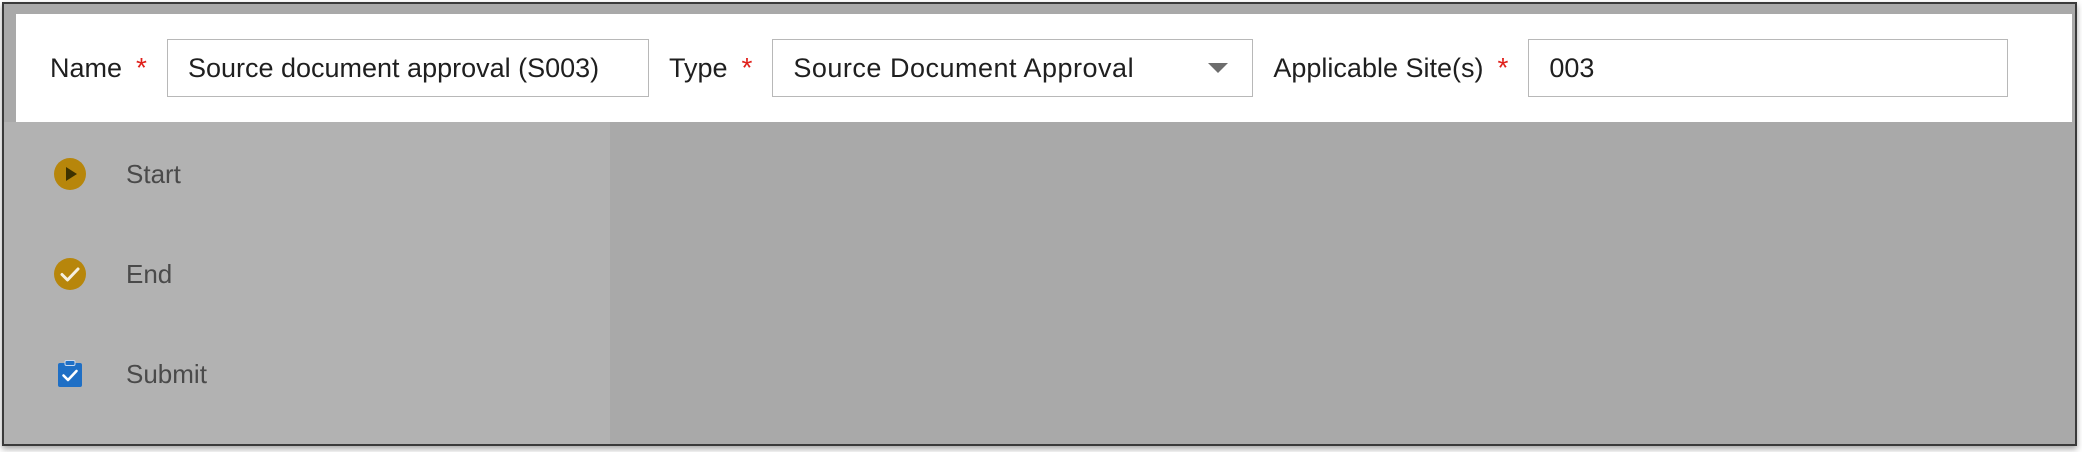 This screenshot has width=2082, height=452. What do you see at coordinates (407, 68) in the screenshot?
I see `name-input: Source document approval (S003)` at bounding box center [407, 68].